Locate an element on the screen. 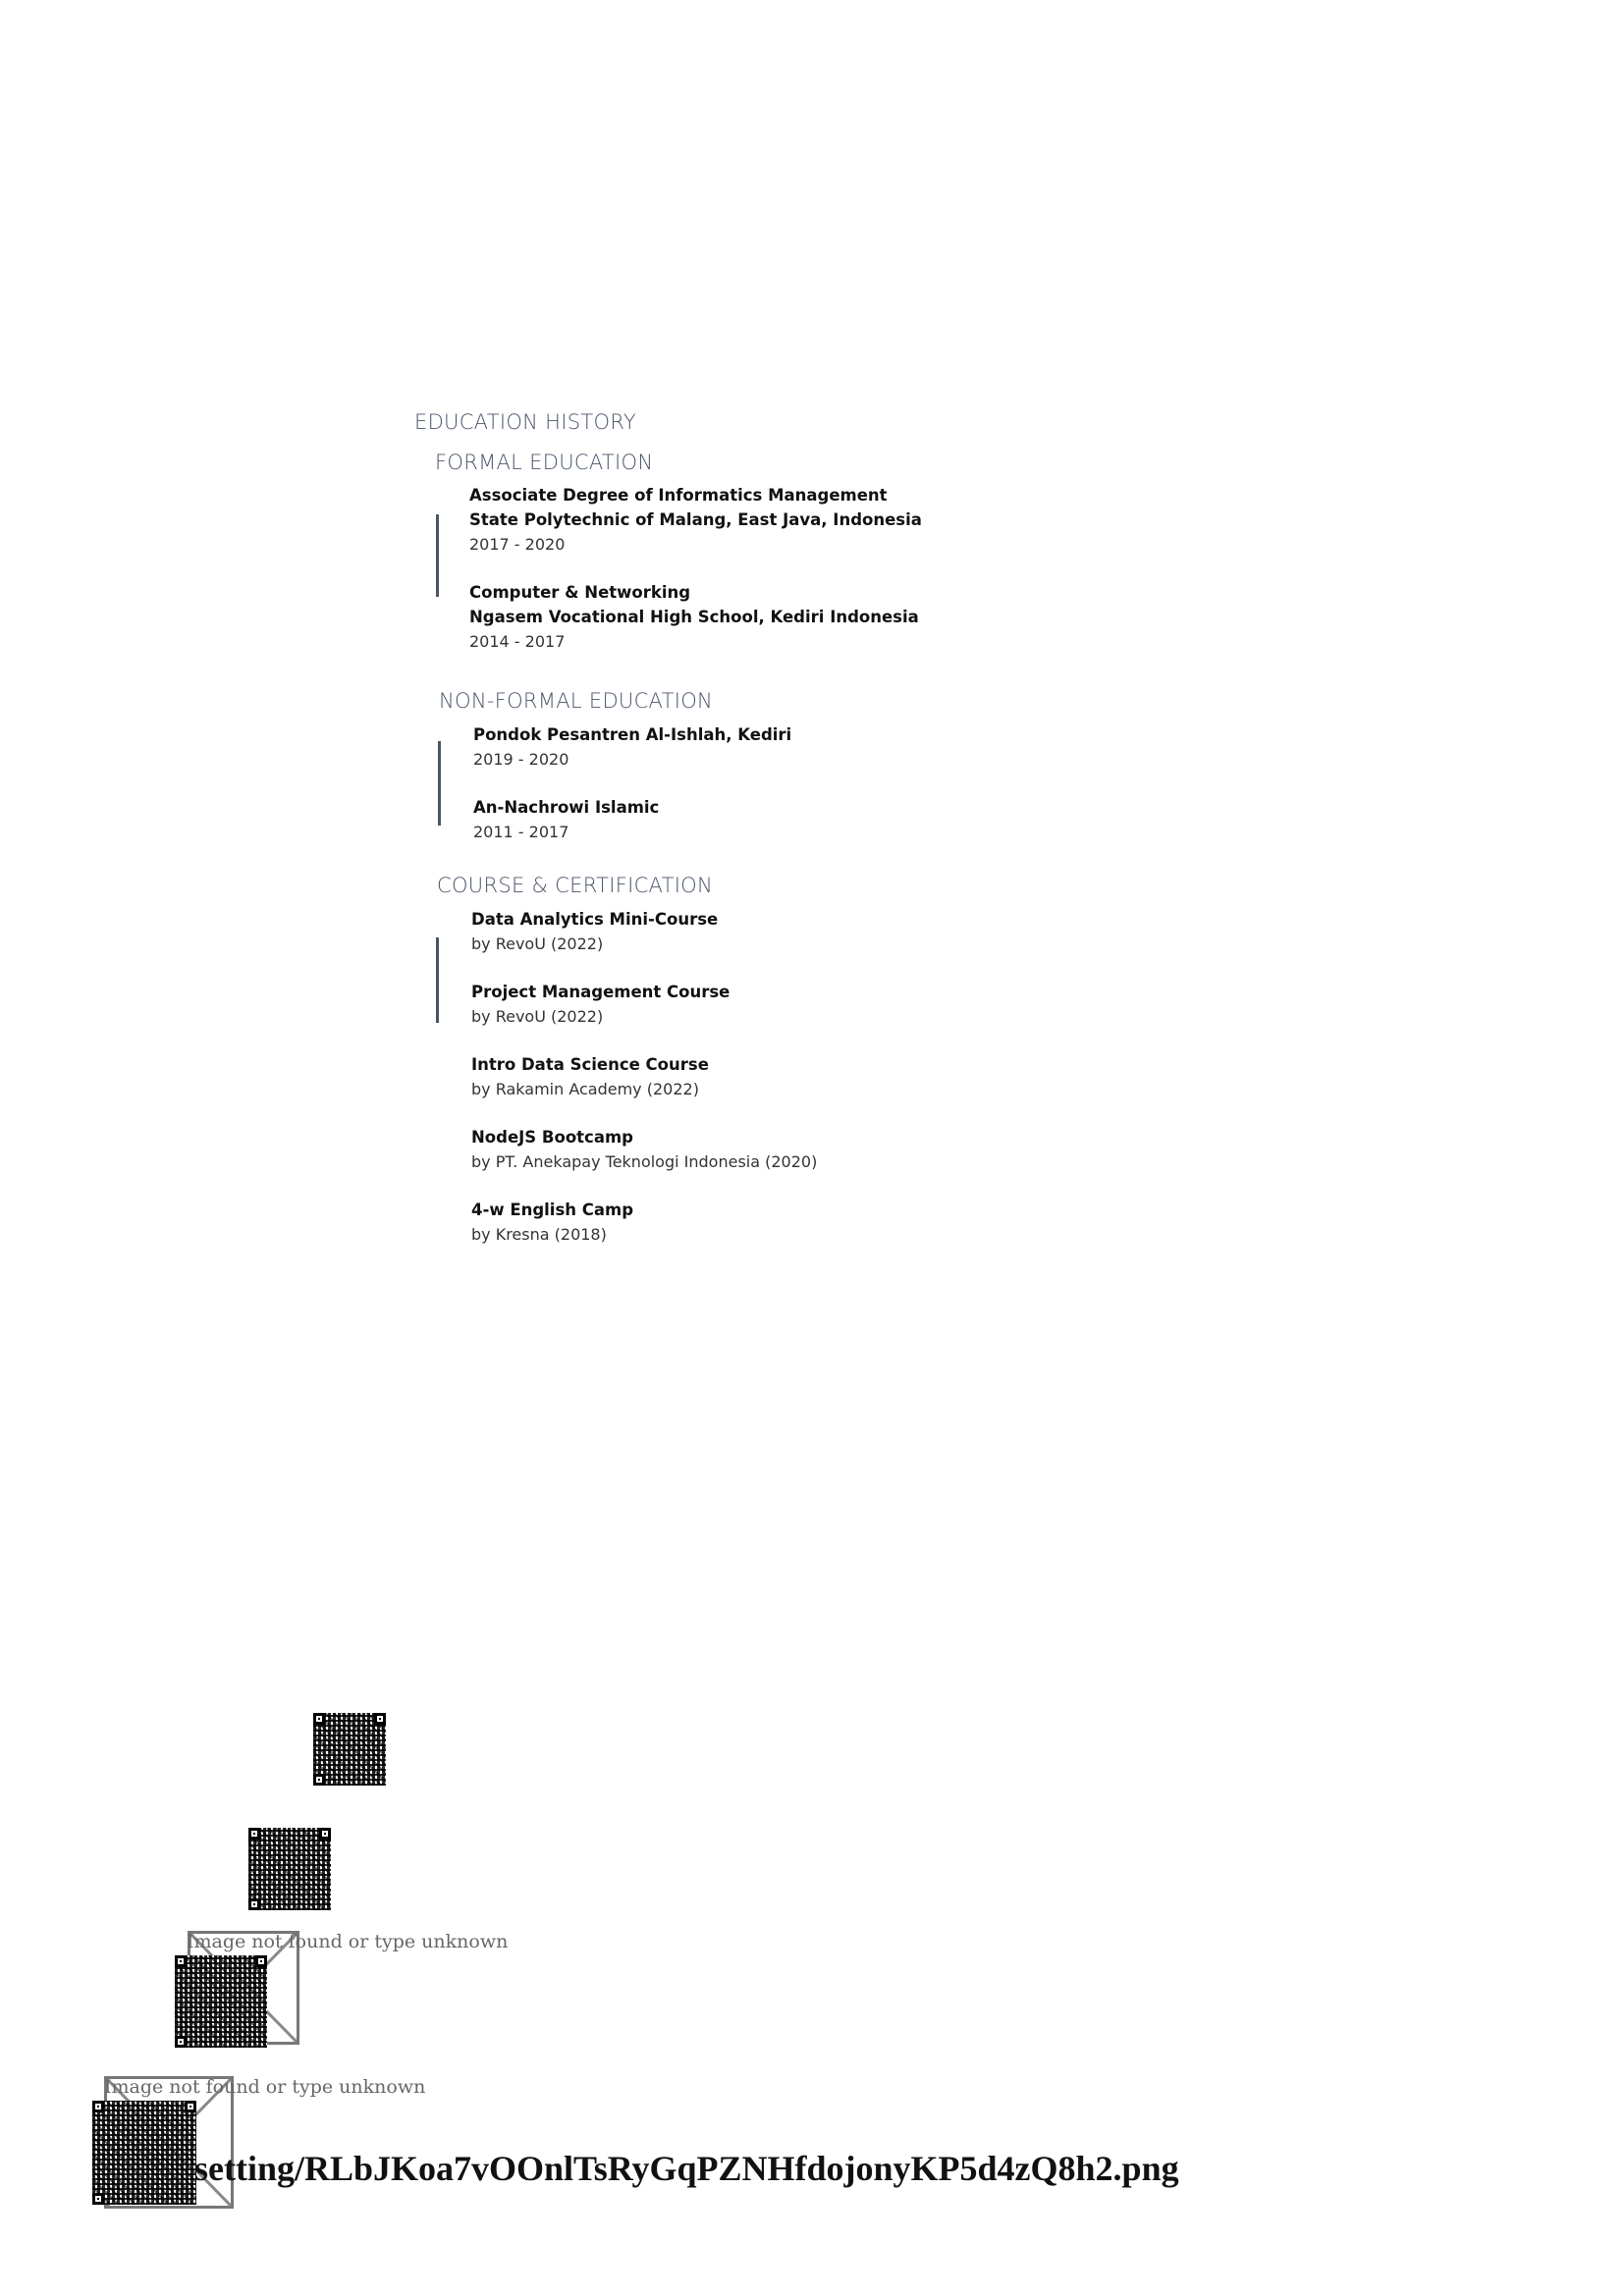 The width and height of the screenshot is (1624, 2296). non-formal-education-heading: NON-FORMAL EDUCATION is located at coordinates (576, 701).